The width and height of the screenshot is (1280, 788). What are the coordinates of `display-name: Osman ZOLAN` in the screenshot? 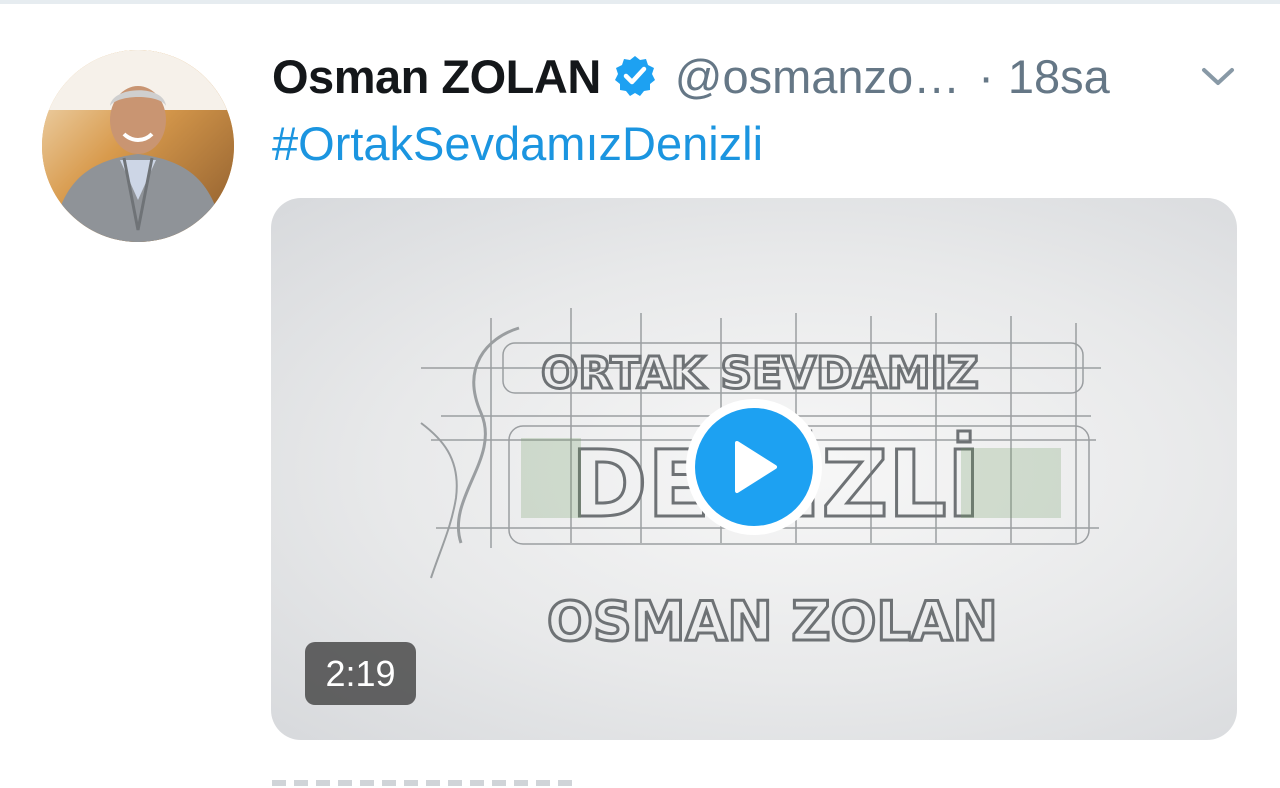 It's located at (436, 76).